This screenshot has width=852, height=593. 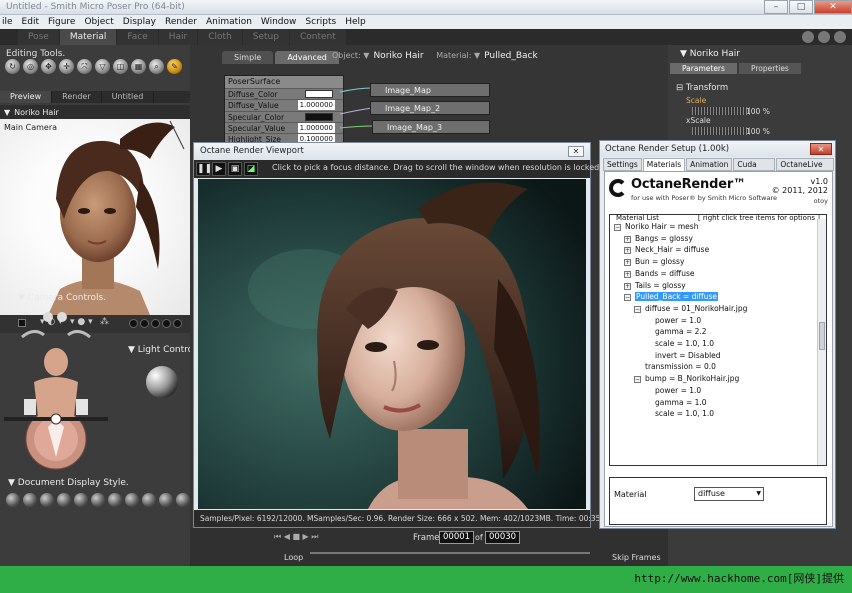 I want to click on loop-label: Loop, so click(x=293, y=557).